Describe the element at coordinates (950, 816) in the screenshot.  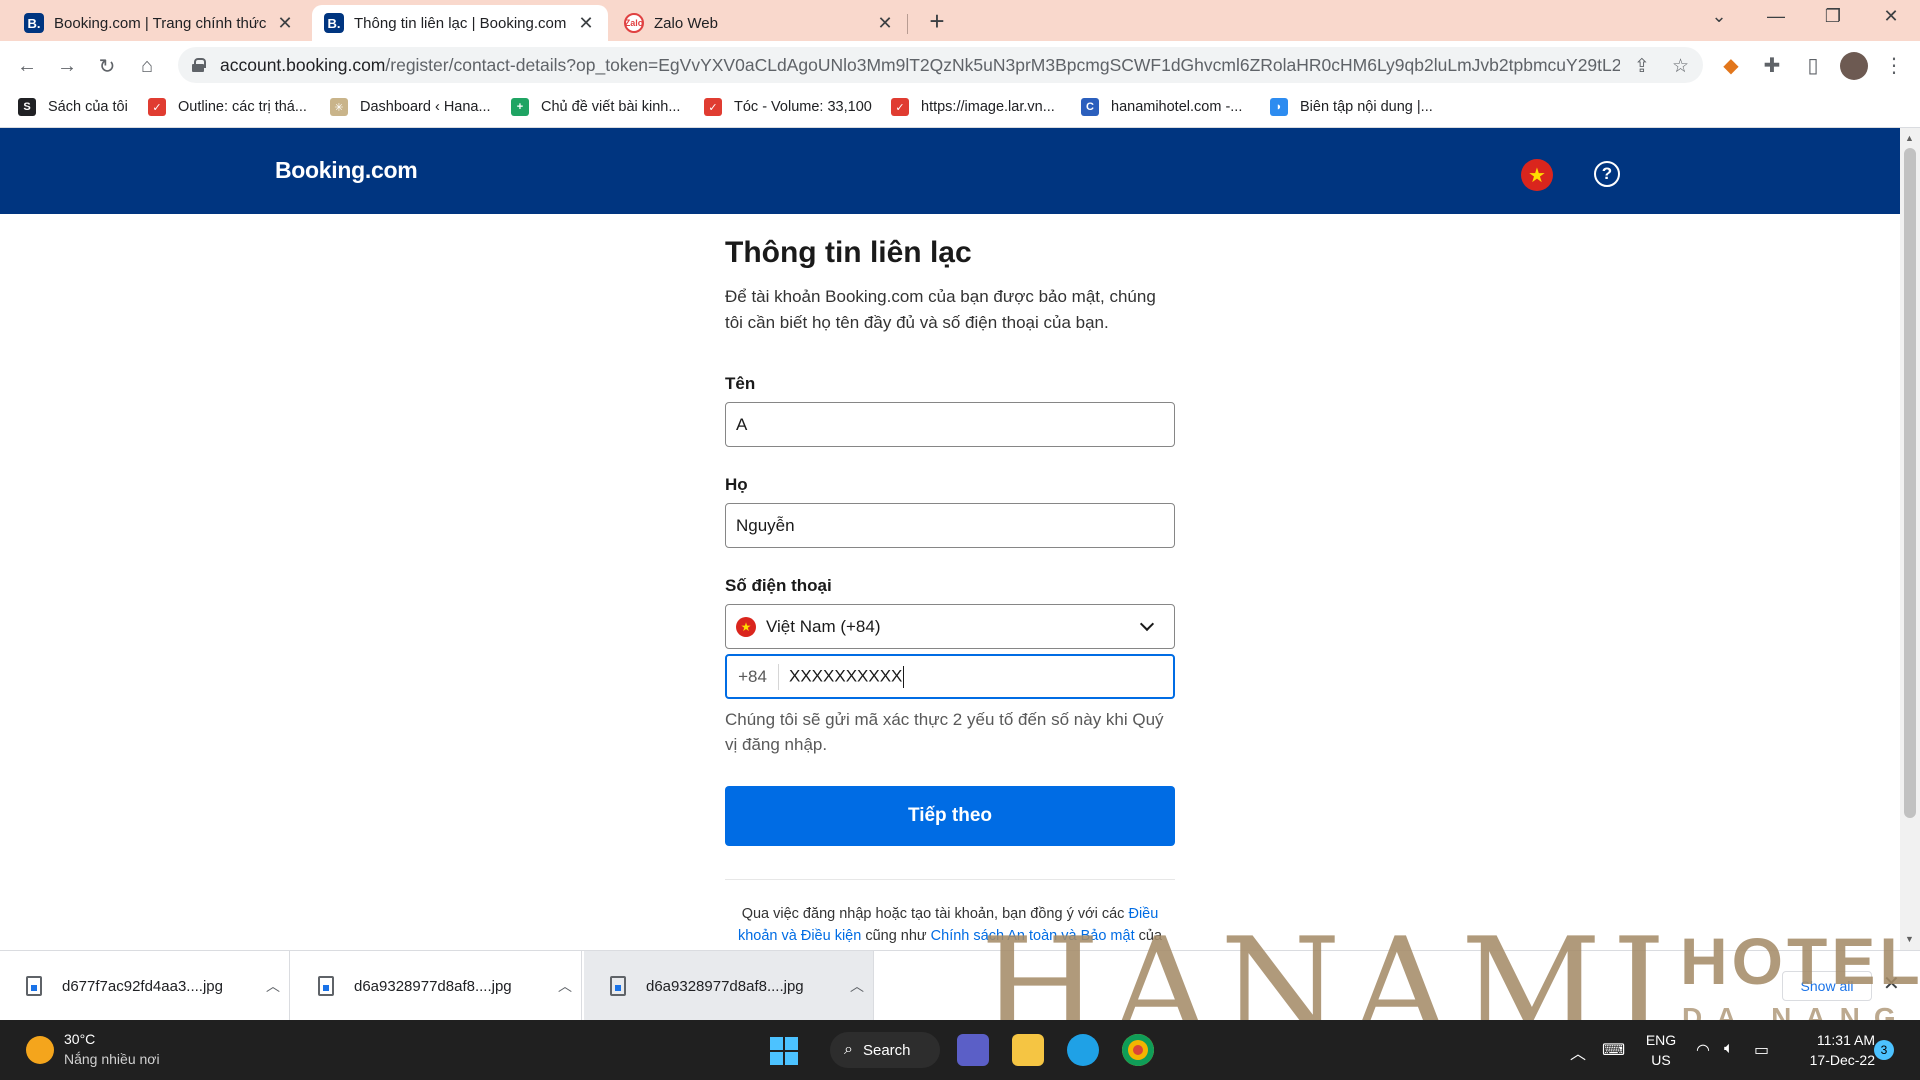
I see `next-button: Tiếp theo` at that location.